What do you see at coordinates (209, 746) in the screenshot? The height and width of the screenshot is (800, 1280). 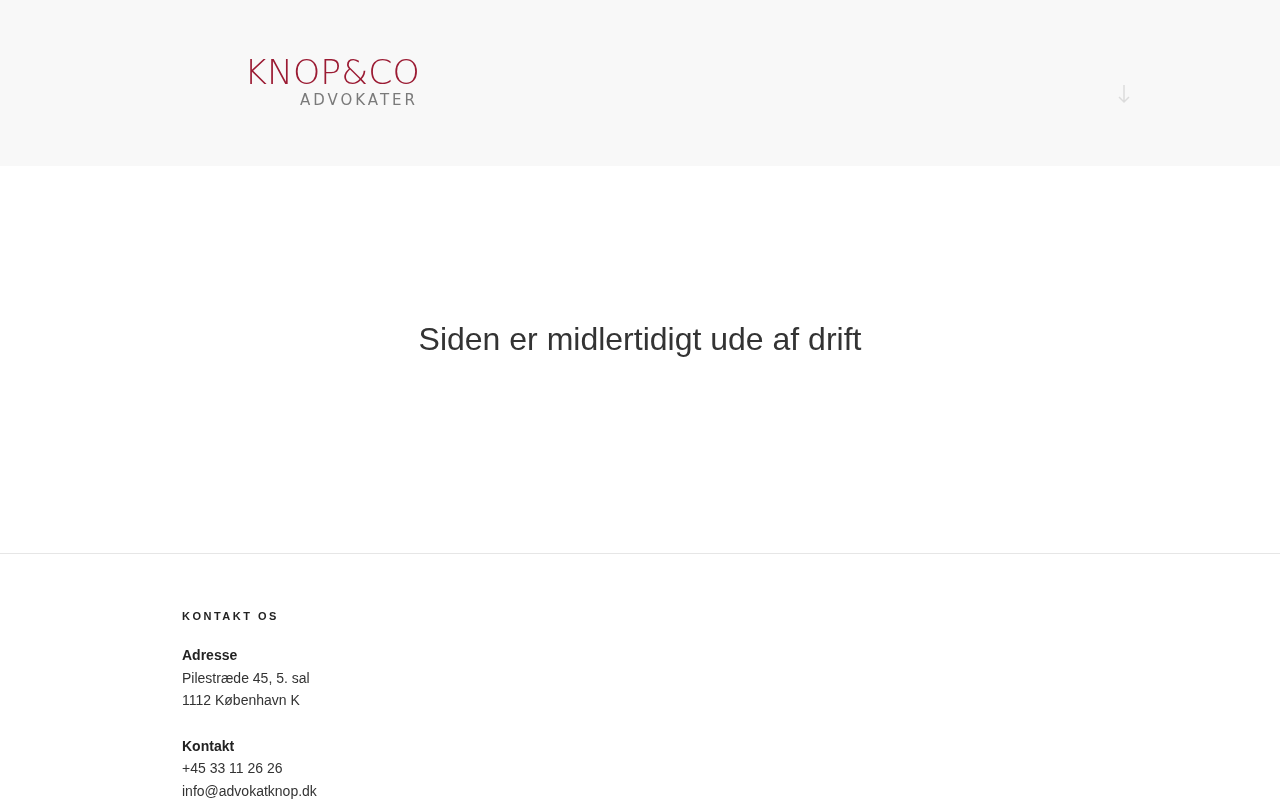 I see `contact-label: Kontakt` at bounding box center [209, 746].